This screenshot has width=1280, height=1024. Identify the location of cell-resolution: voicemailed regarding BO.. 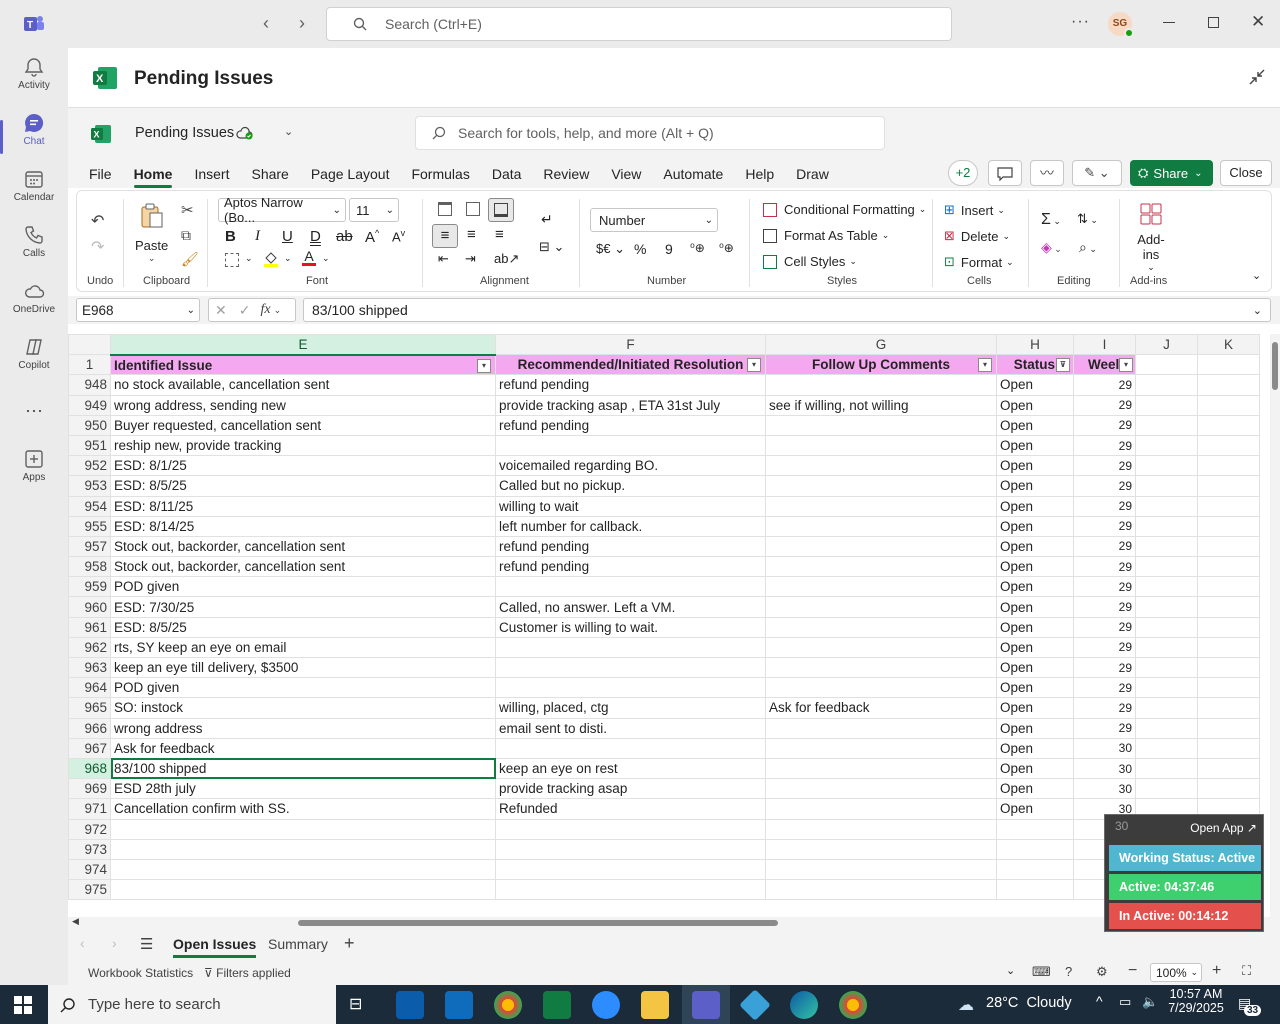
(630, 466).